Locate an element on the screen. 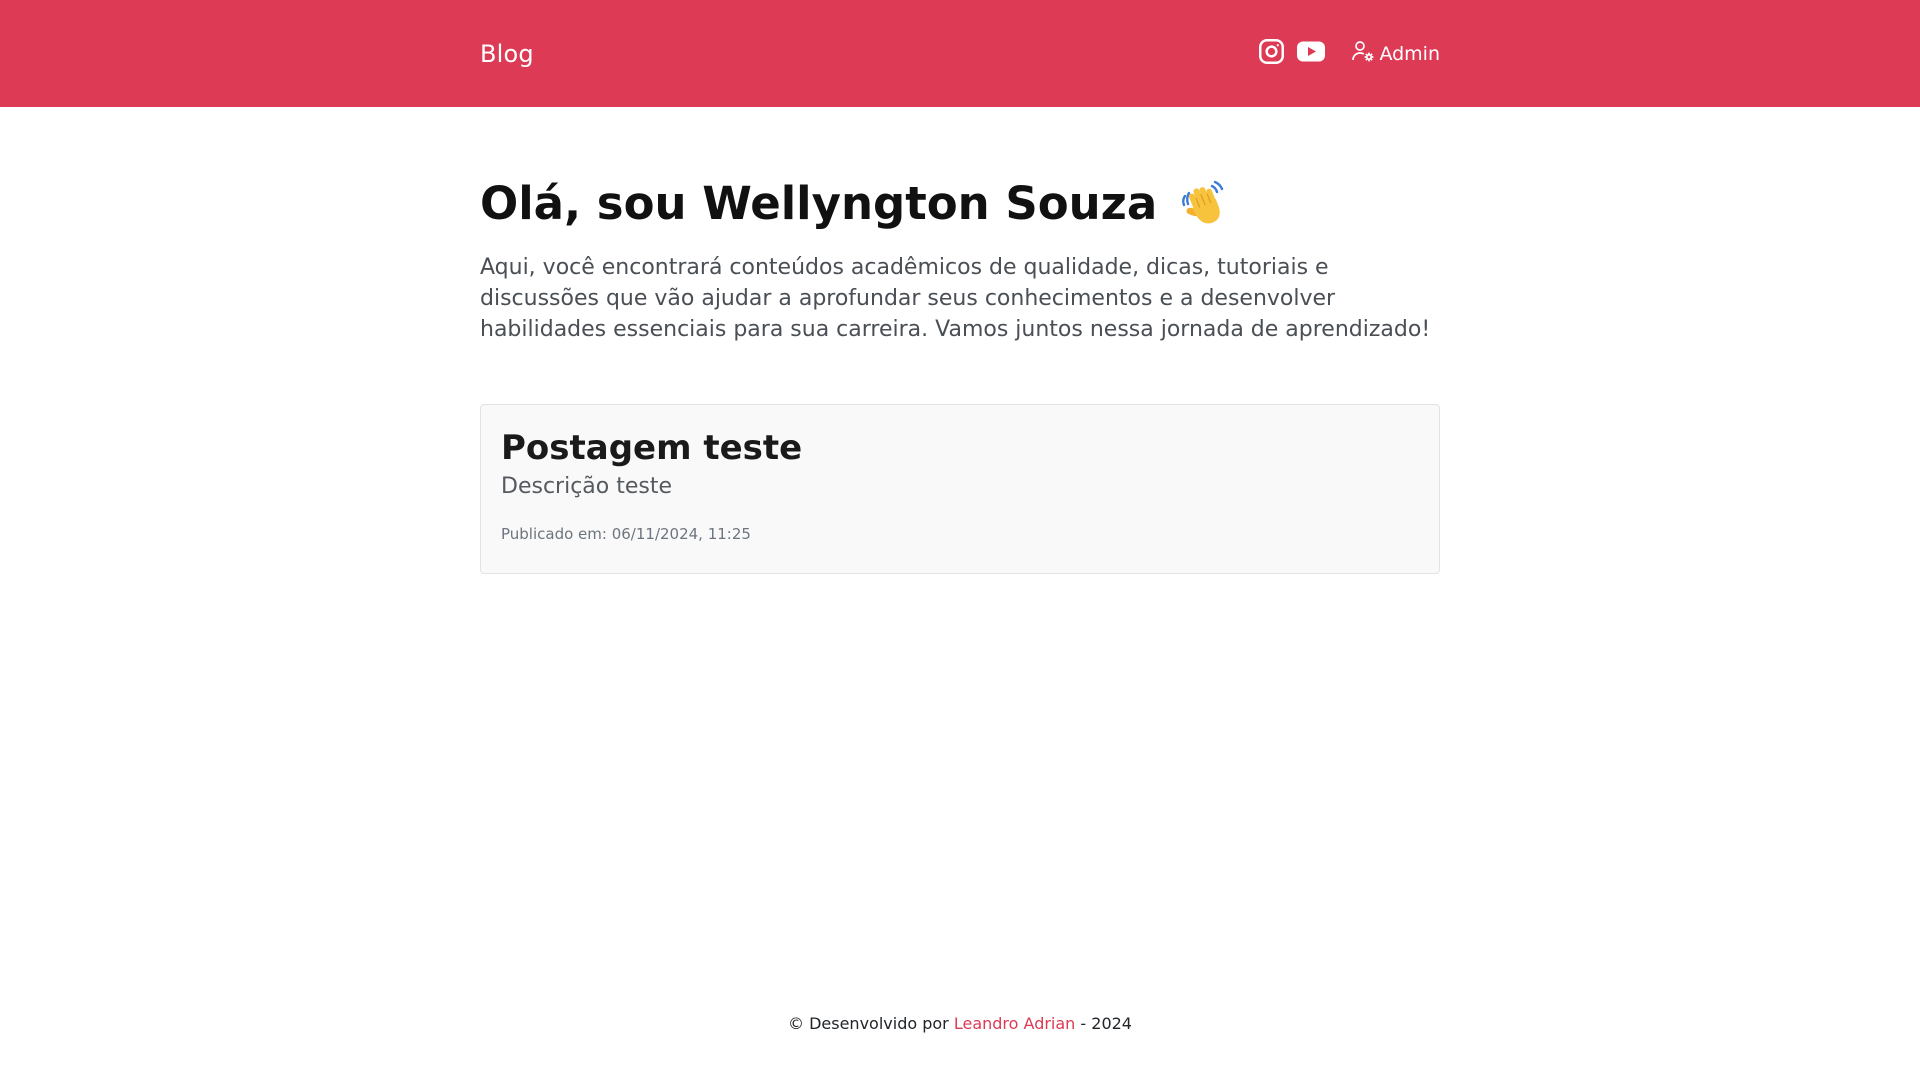  navbar-actions: Admin is located at coordinates (1349, 53).